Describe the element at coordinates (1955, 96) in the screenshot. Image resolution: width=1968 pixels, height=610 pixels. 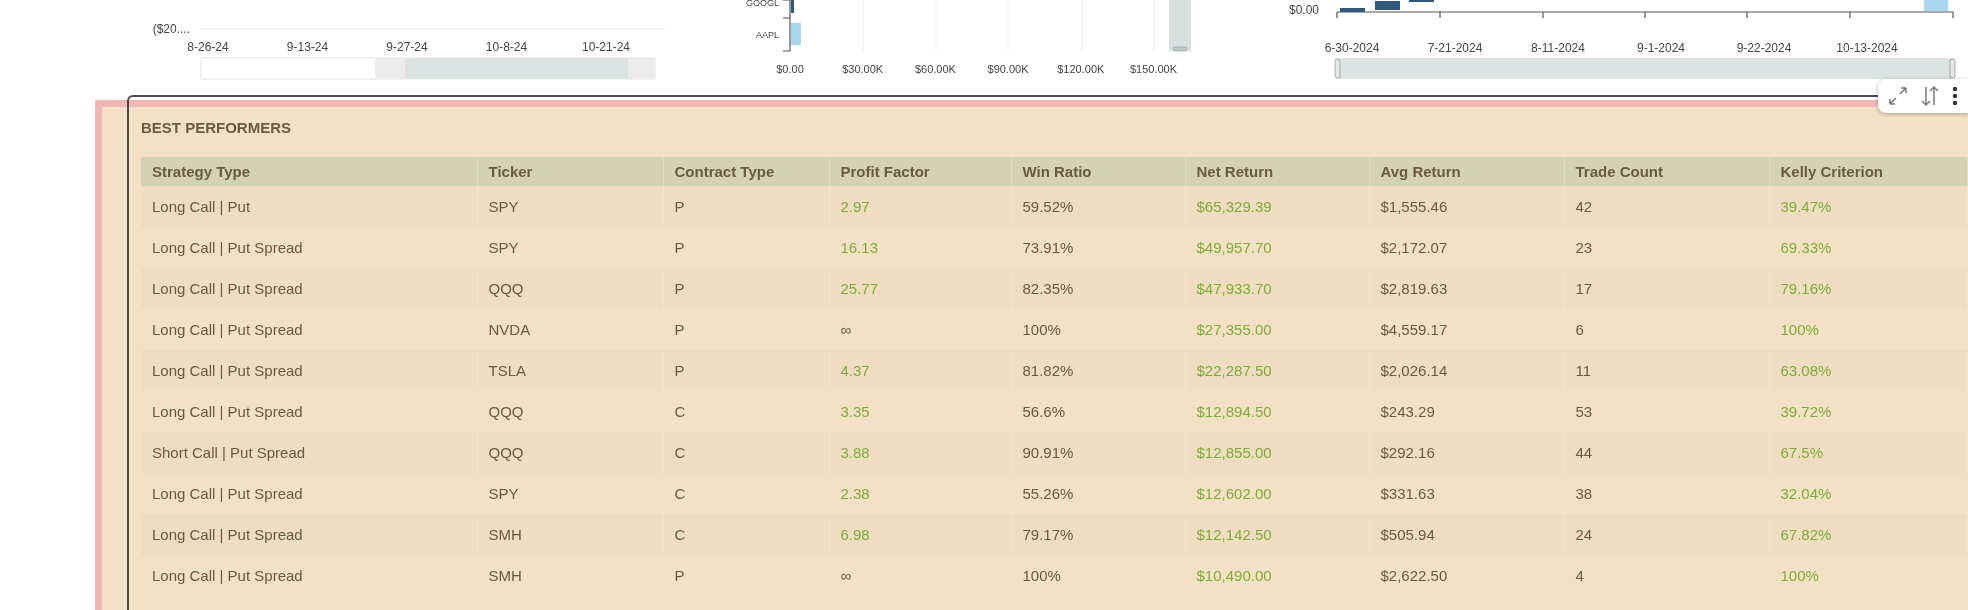
I see `more-icon` at that location.